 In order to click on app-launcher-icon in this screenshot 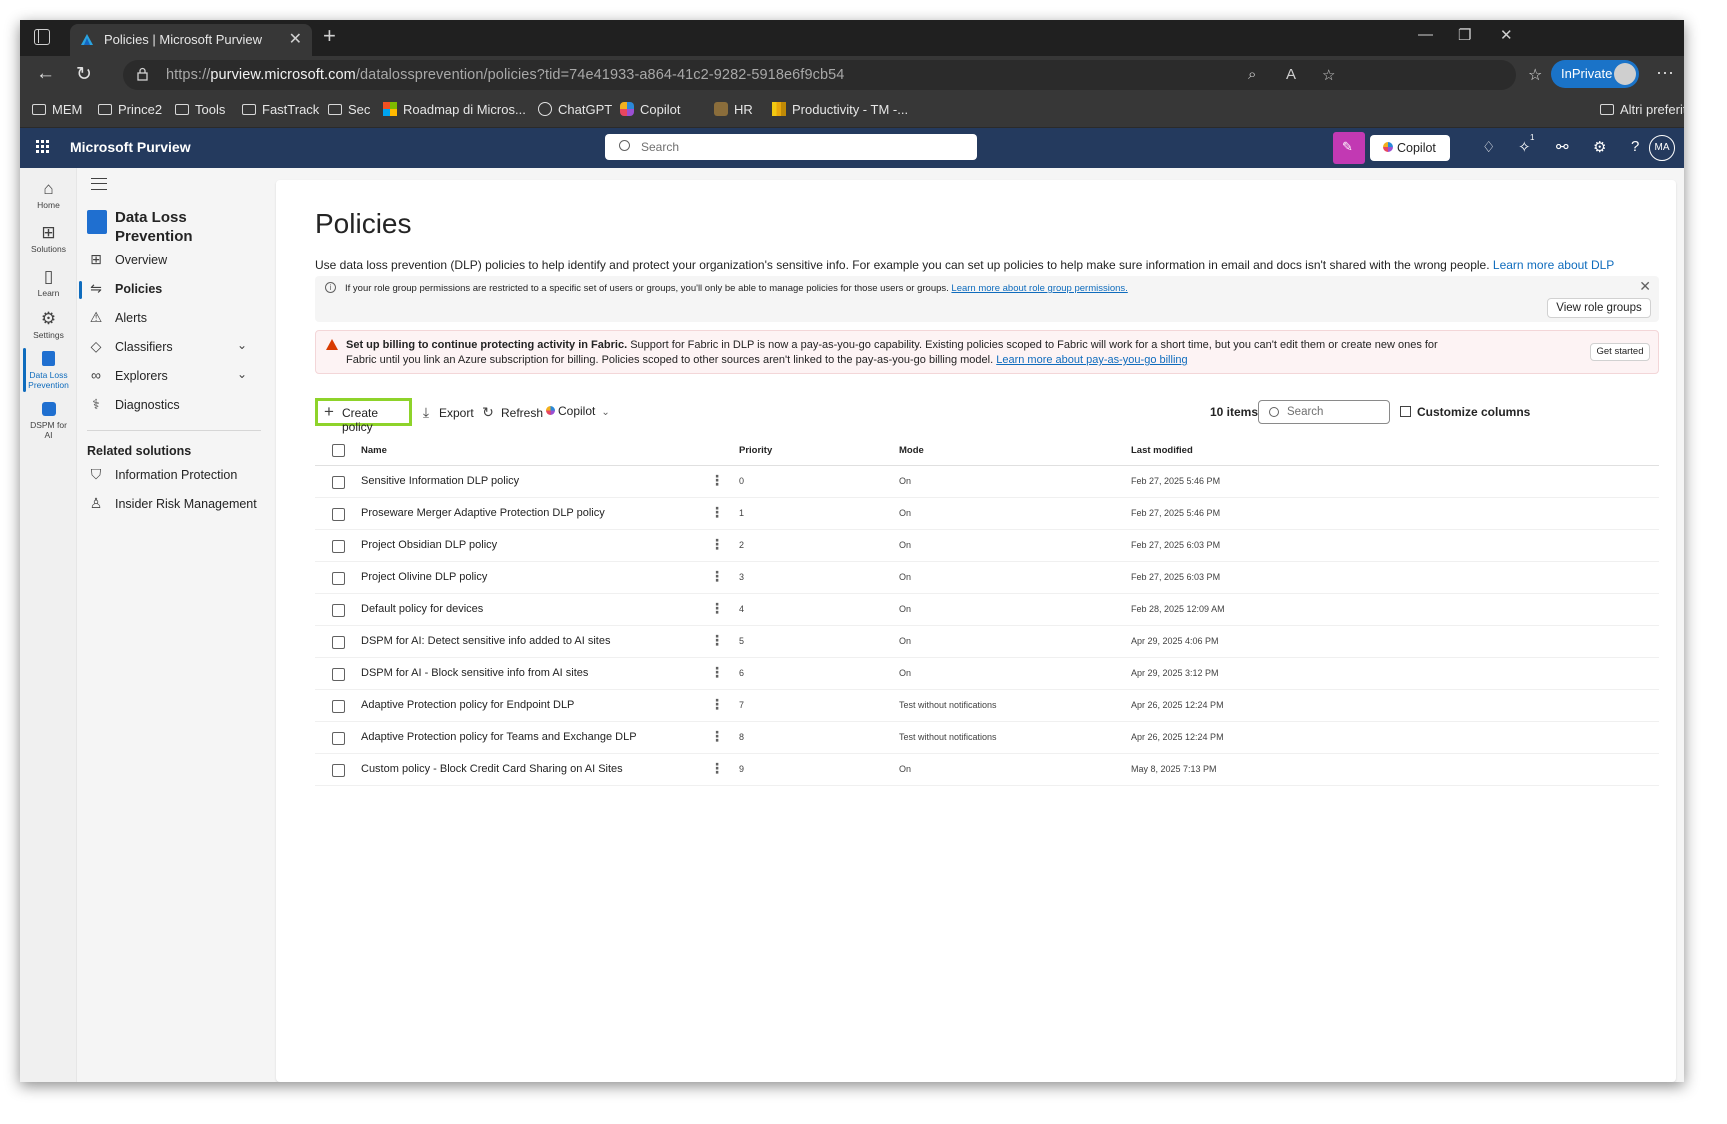, I will do `click(43, 147)`.